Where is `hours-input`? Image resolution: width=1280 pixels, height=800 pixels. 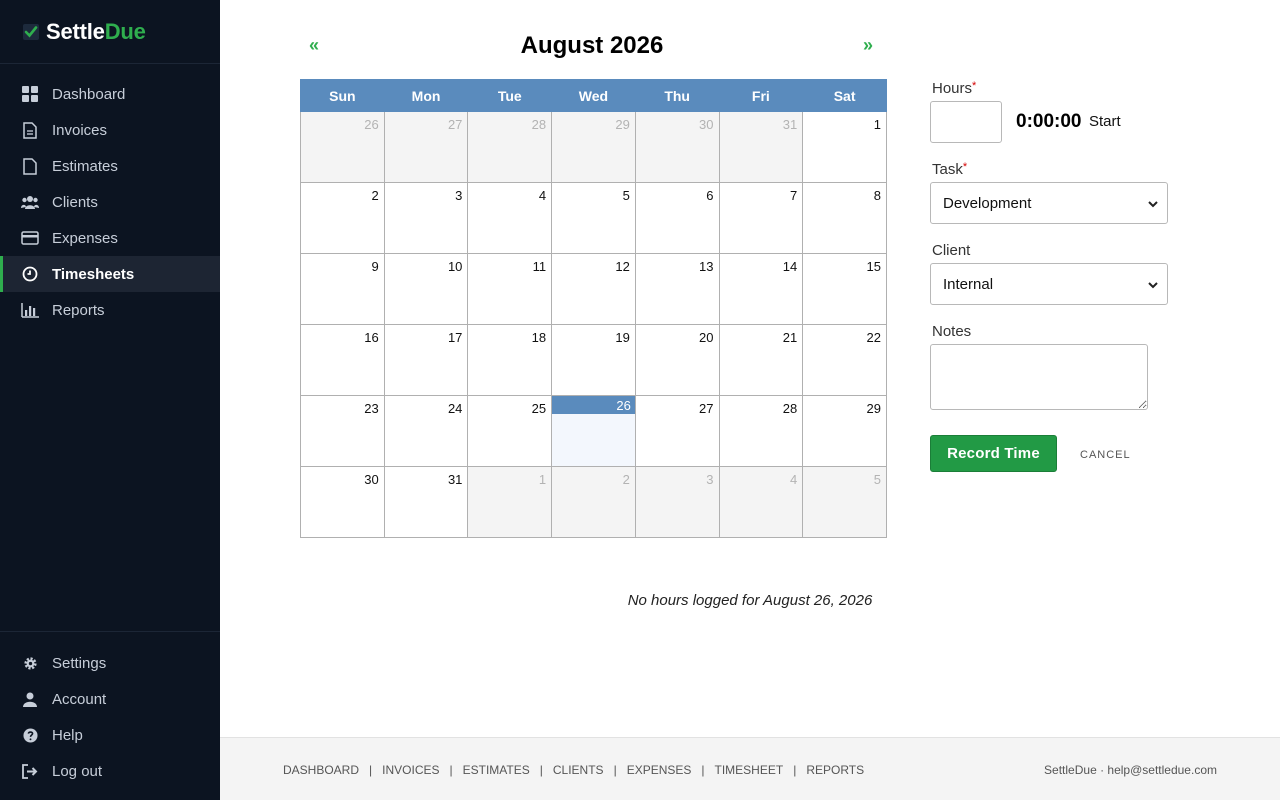
hours-input is located at coordinates (966, 122).